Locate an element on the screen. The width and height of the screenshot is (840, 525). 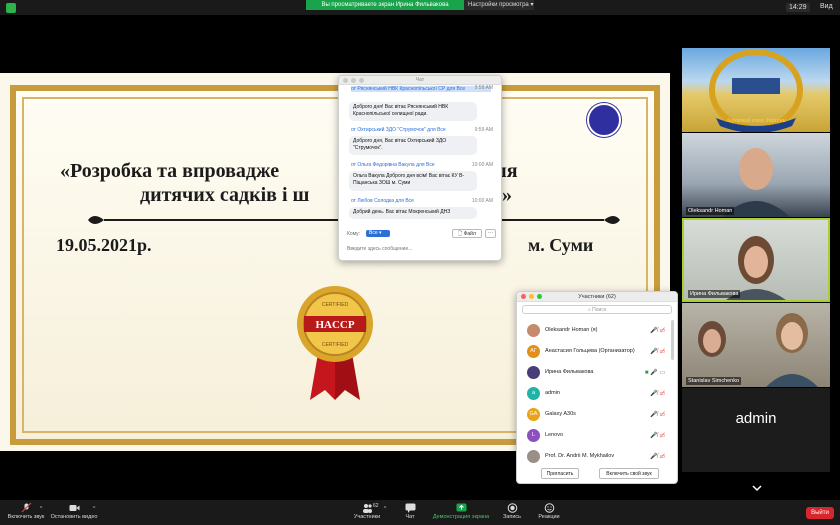
record-button: Запись is located at coordinates (512, 512).